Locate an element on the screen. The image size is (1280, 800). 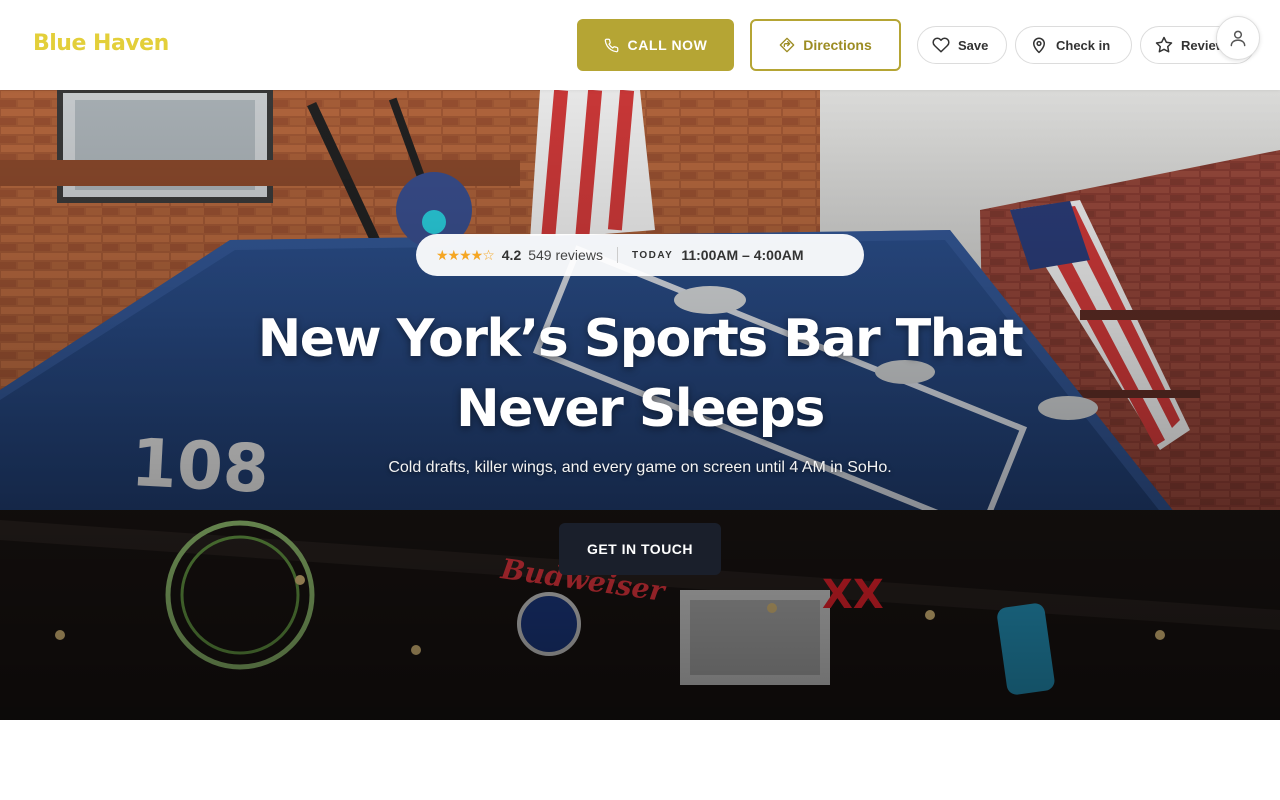
heart-icon is located at coordinates (941, 45).